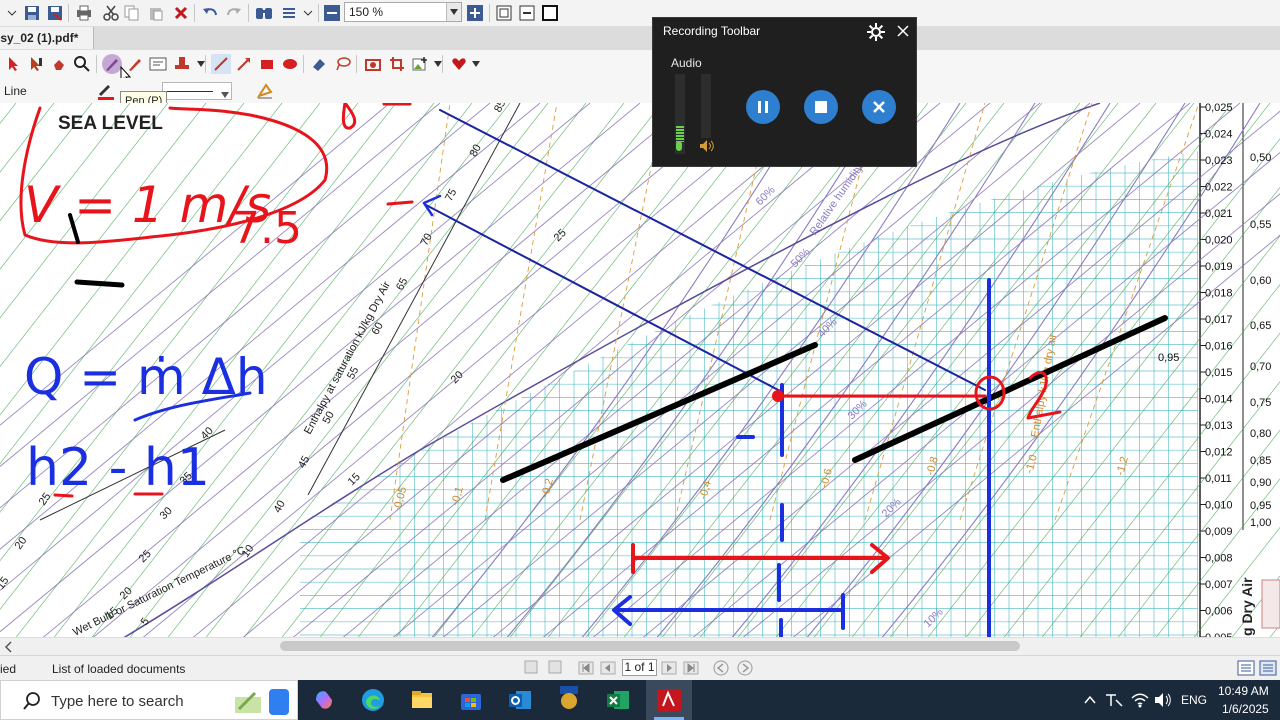 Image resolution: width=1280 pixels, height=720 pixels. What do you see at coordinates (707, 147) in the screenshot?
I see `speaker-icon` at bounding box center [707, 147].